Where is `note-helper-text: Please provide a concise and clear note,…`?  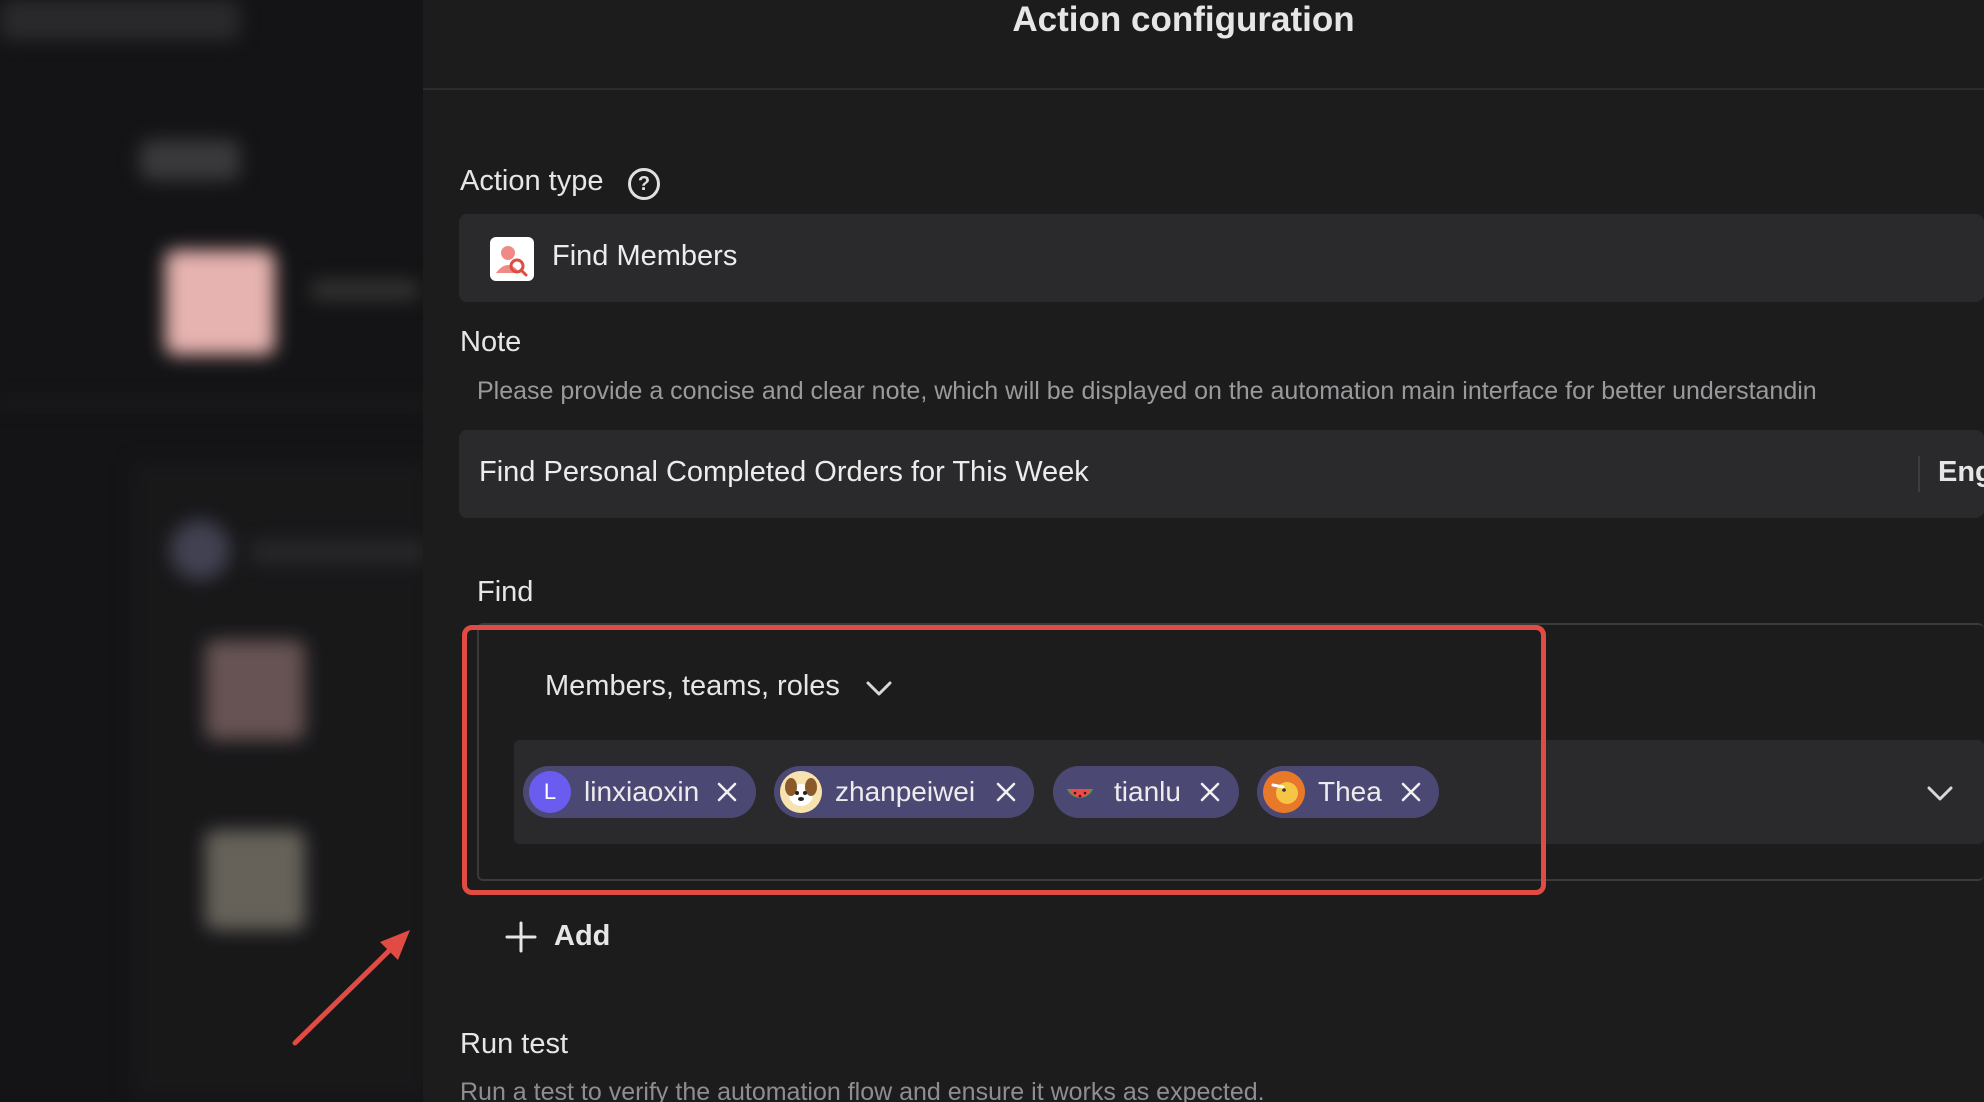 note-helper-text: Please provide a concise and clear note,… is located at coordinates (1147, 391).